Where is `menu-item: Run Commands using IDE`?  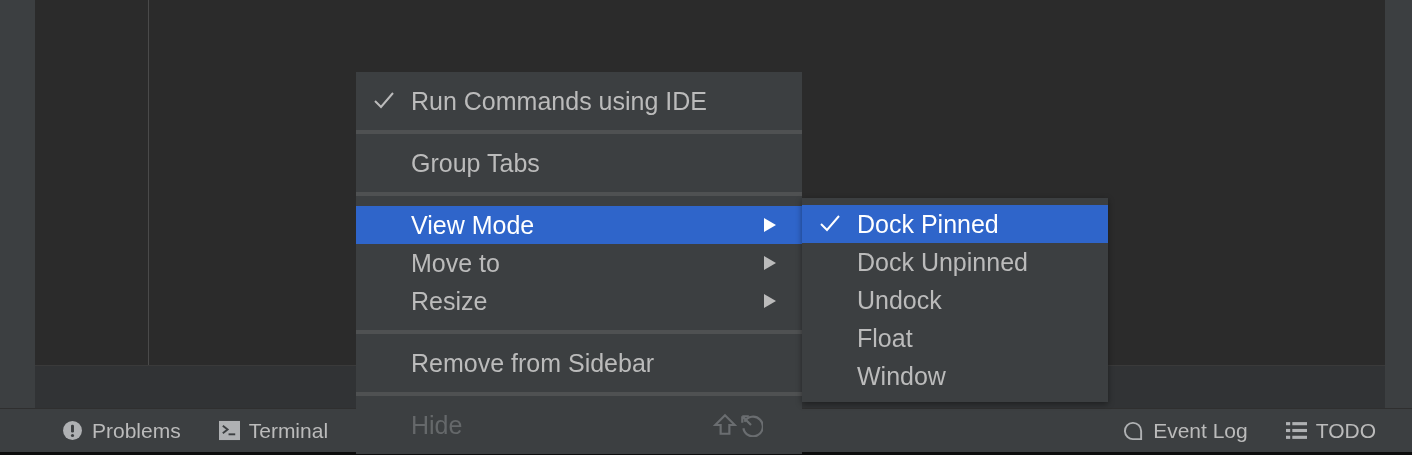 menu-item: Run Commands using IDE is located at coordinates (579, 101).